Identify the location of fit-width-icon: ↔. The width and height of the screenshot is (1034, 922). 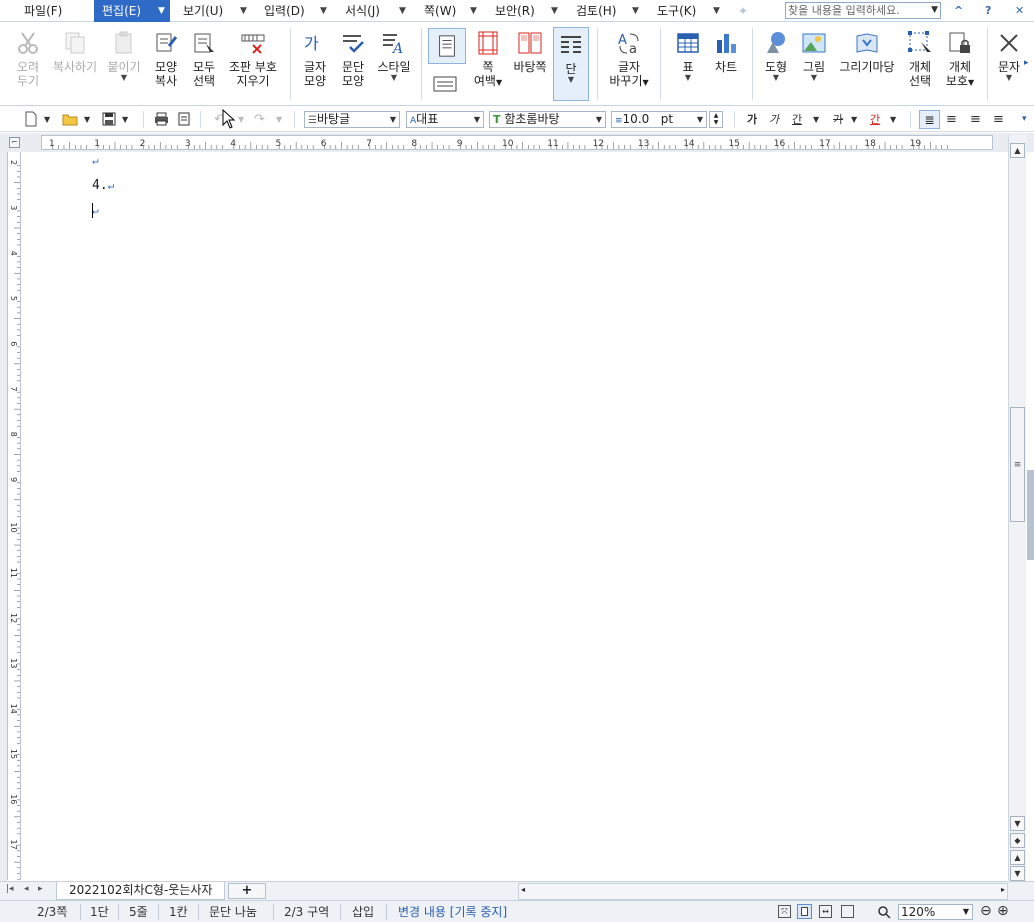
(825, 911).